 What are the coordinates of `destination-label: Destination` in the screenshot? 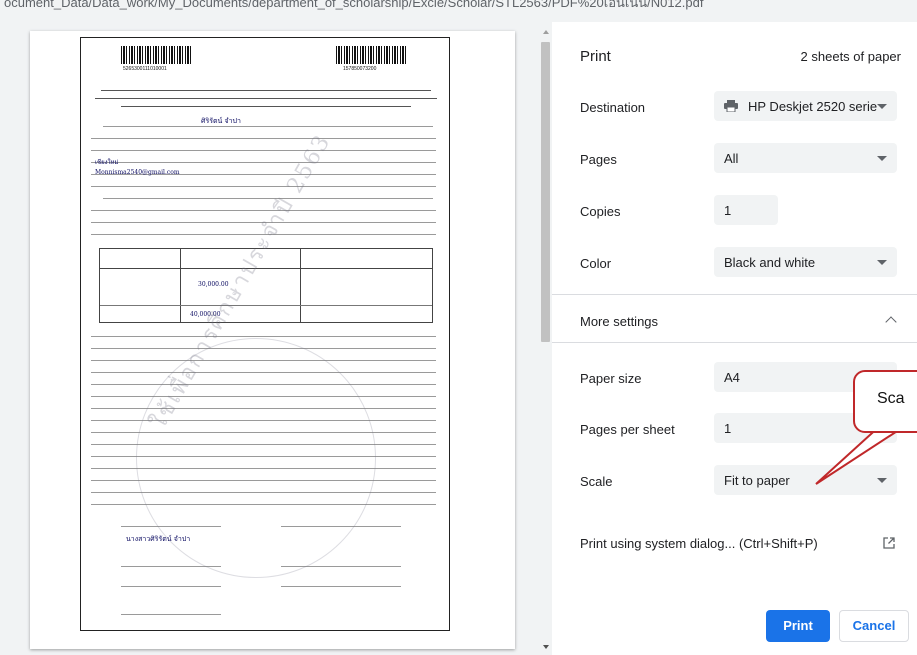 It's located at (613, 107).